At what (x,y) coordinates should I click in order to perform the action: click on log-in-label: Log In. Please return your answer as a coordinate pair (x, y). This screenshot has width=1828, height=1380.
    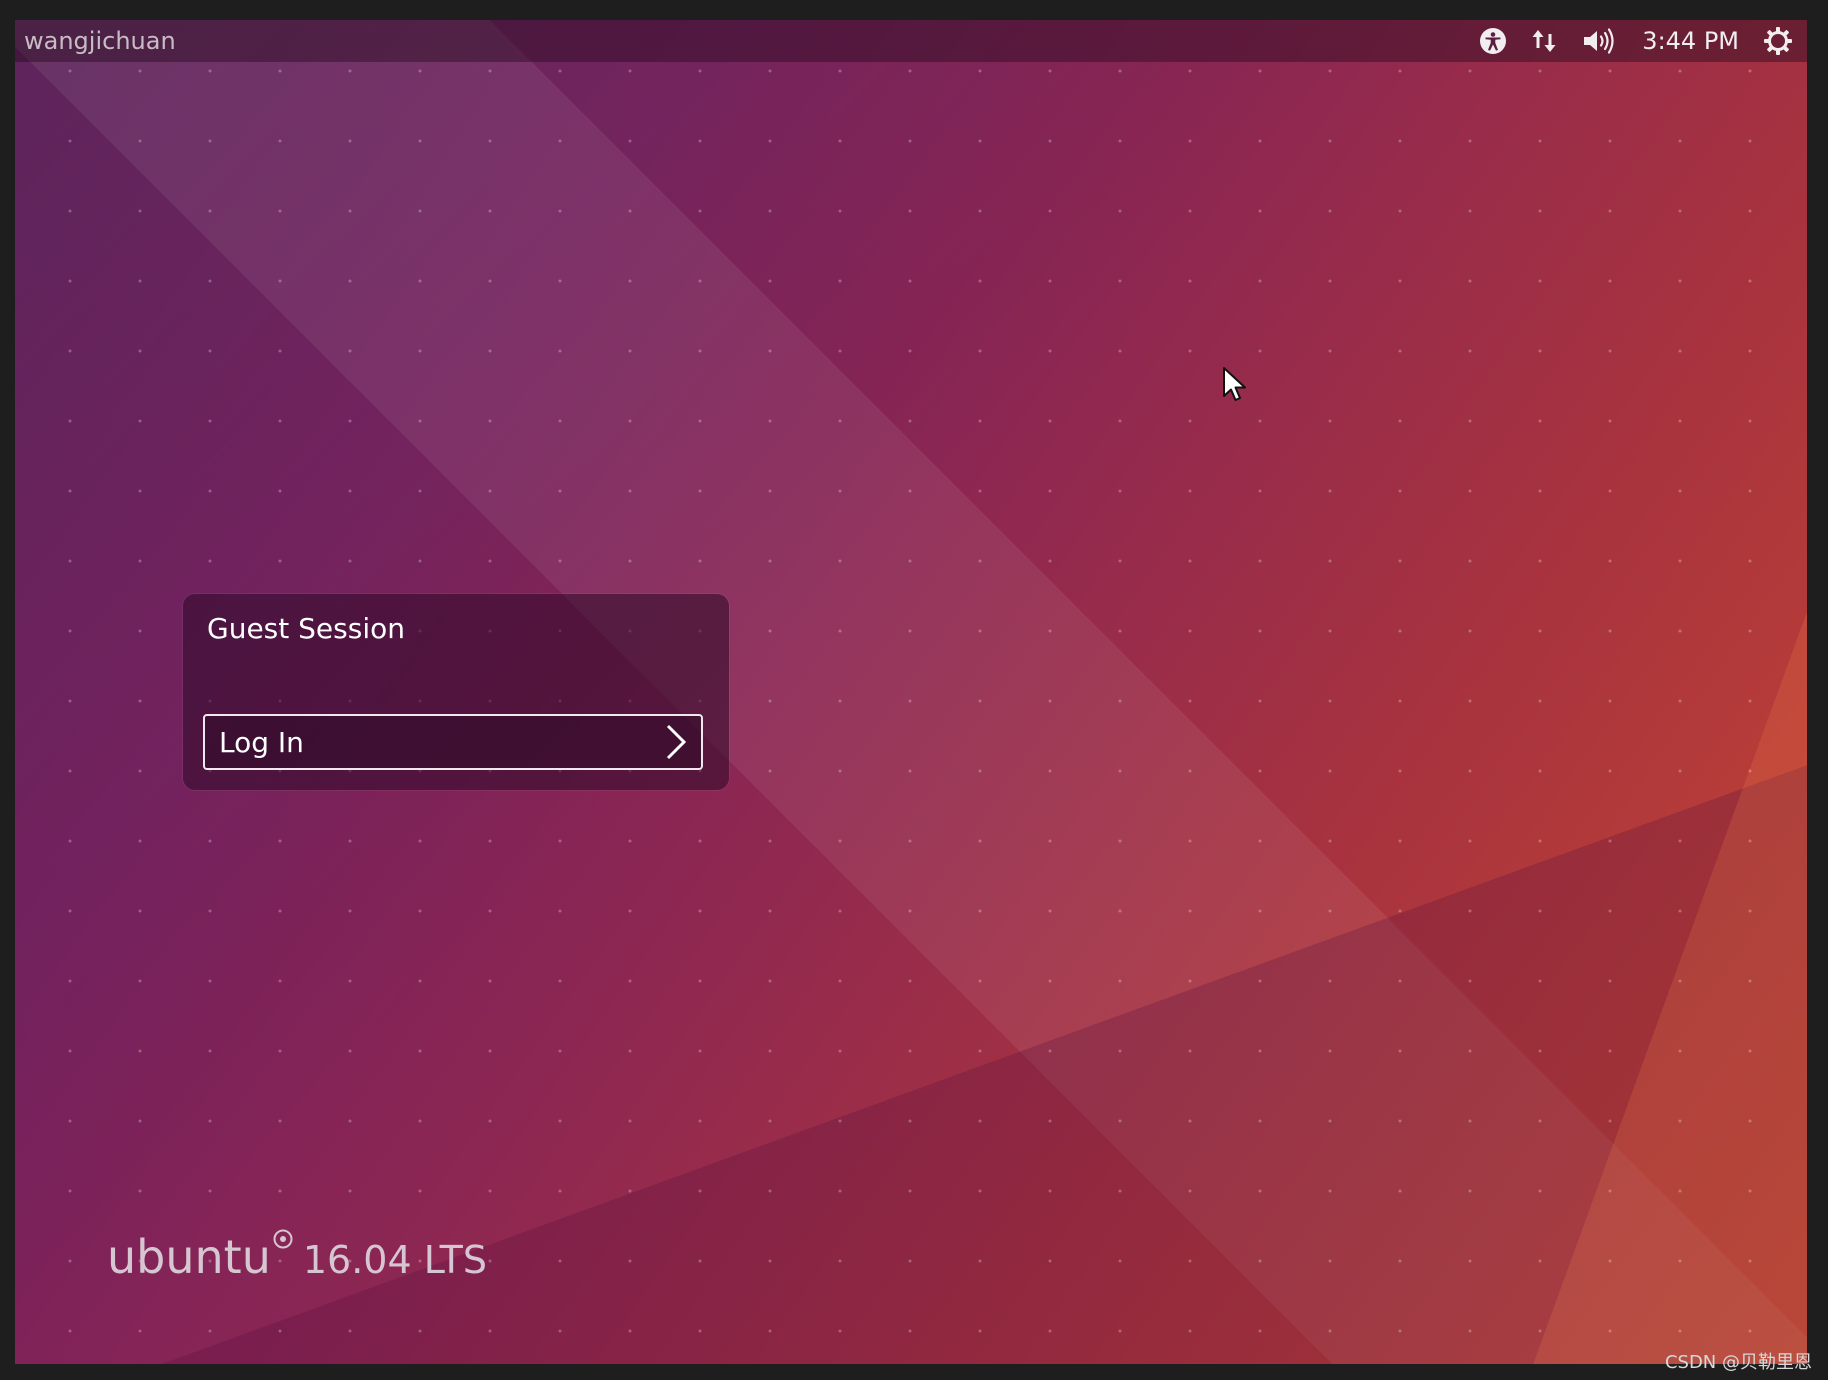
    Looking at the image, I should click on (261, 742).